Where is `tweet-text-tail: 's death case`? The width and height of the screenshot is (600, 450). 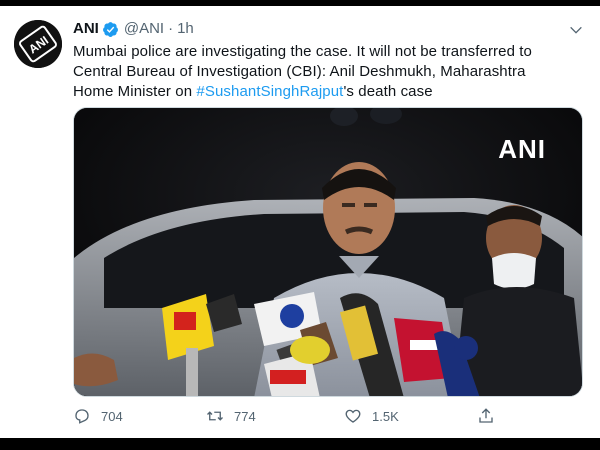 tweet-text-tail: 's death case is located at coordinates (388, 91).